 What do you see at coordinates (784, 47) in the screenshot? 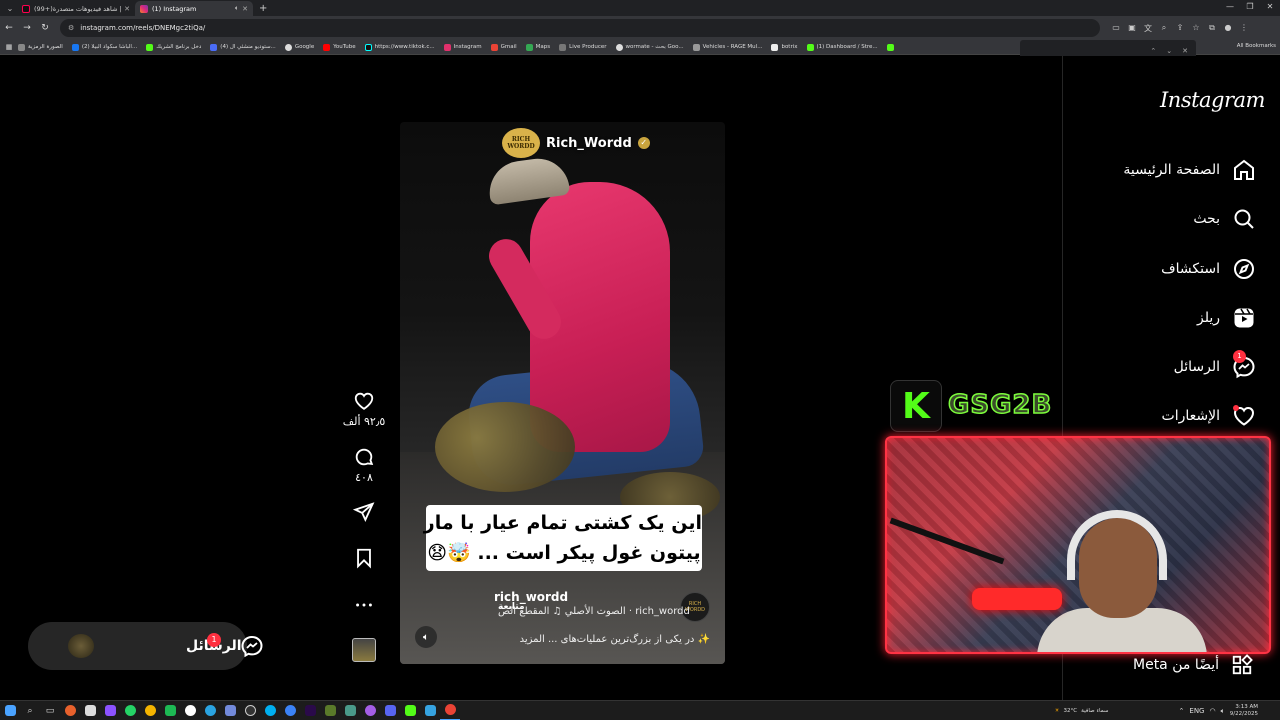
I see `bookmark-item: botrix` at bounding box center [784, 47].